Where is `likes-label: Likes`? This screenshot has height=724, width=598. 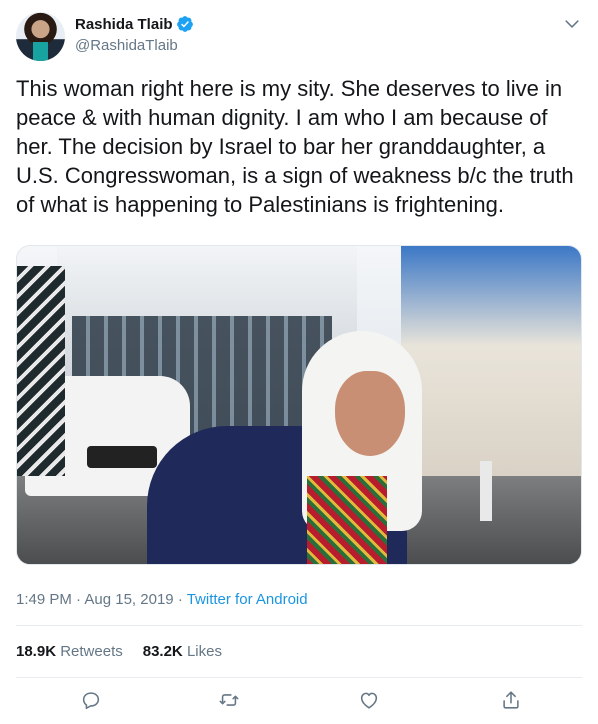 likes-label: Likes is located at coordinates (204, 651).